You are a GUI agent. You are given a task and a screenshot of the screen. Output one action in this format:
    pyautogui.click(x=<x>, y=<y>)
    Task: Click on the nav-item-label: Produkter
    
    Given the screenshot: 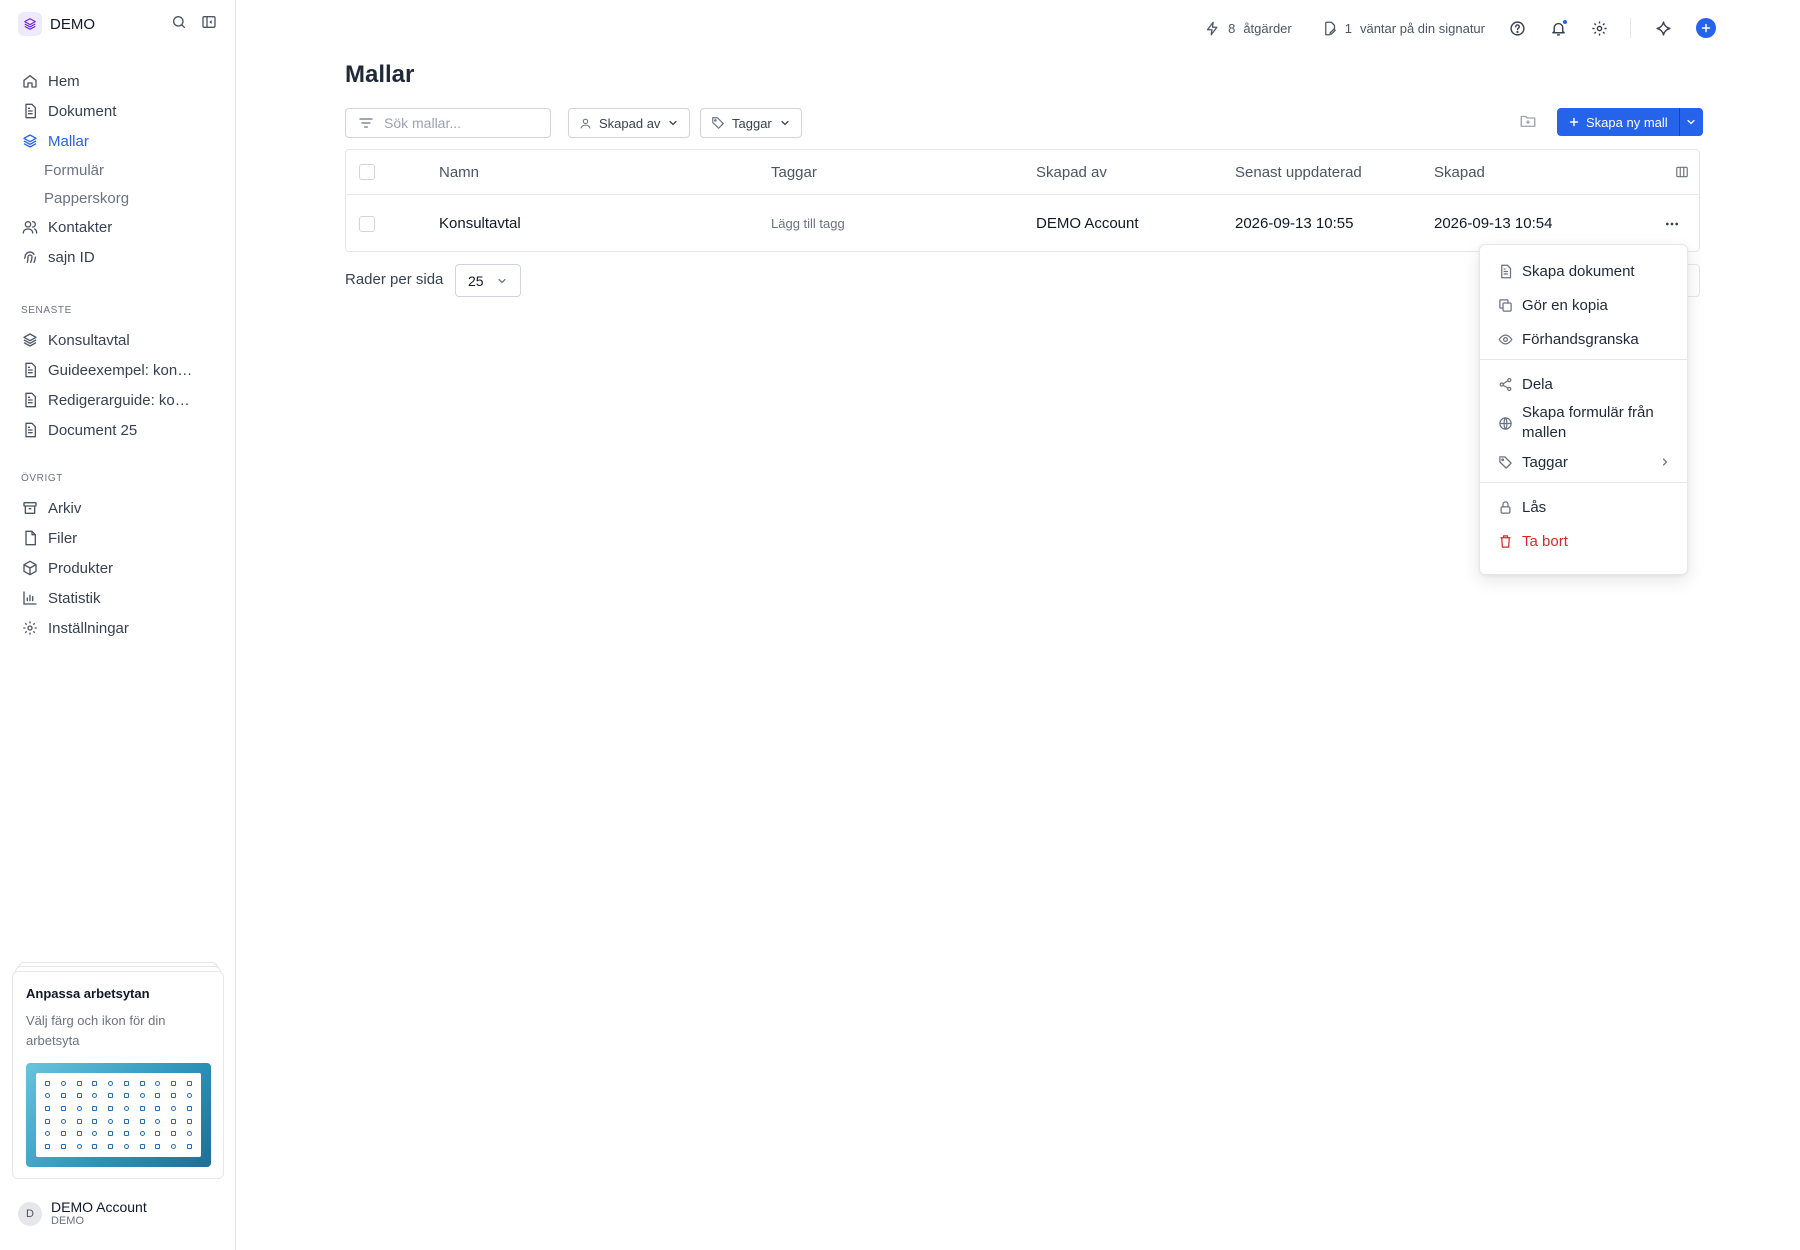 What is the action you would take?
    pyautogui.click(x=81, y=568)
    